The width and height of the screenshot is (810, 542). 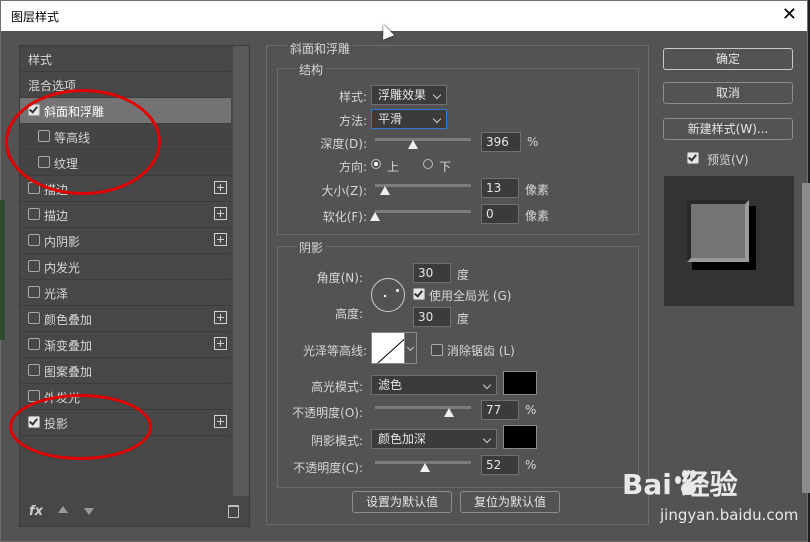 I want to click on shadow-opacity-slider-thumb, so click(x=424, y=467).